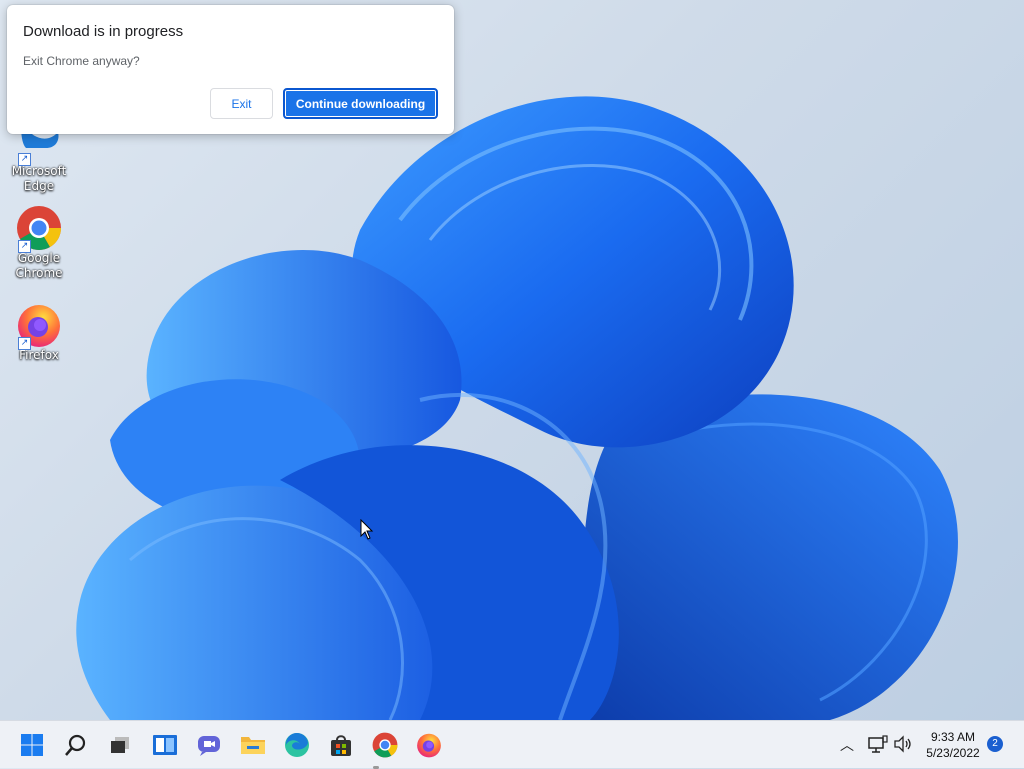 The image size is (1024, 769). Describe the element at coordinates (103, 31) in the screenshot. I see `dialog-title: Download is in progress` at that location.